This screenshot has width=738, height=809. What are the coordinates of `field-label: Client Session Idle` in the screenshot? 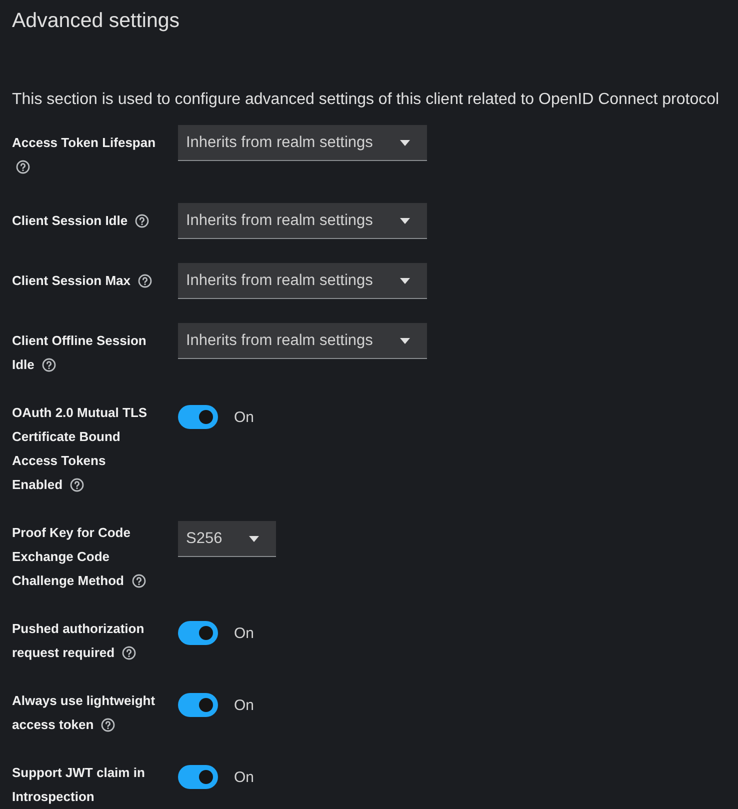 It's located at (70, 220).